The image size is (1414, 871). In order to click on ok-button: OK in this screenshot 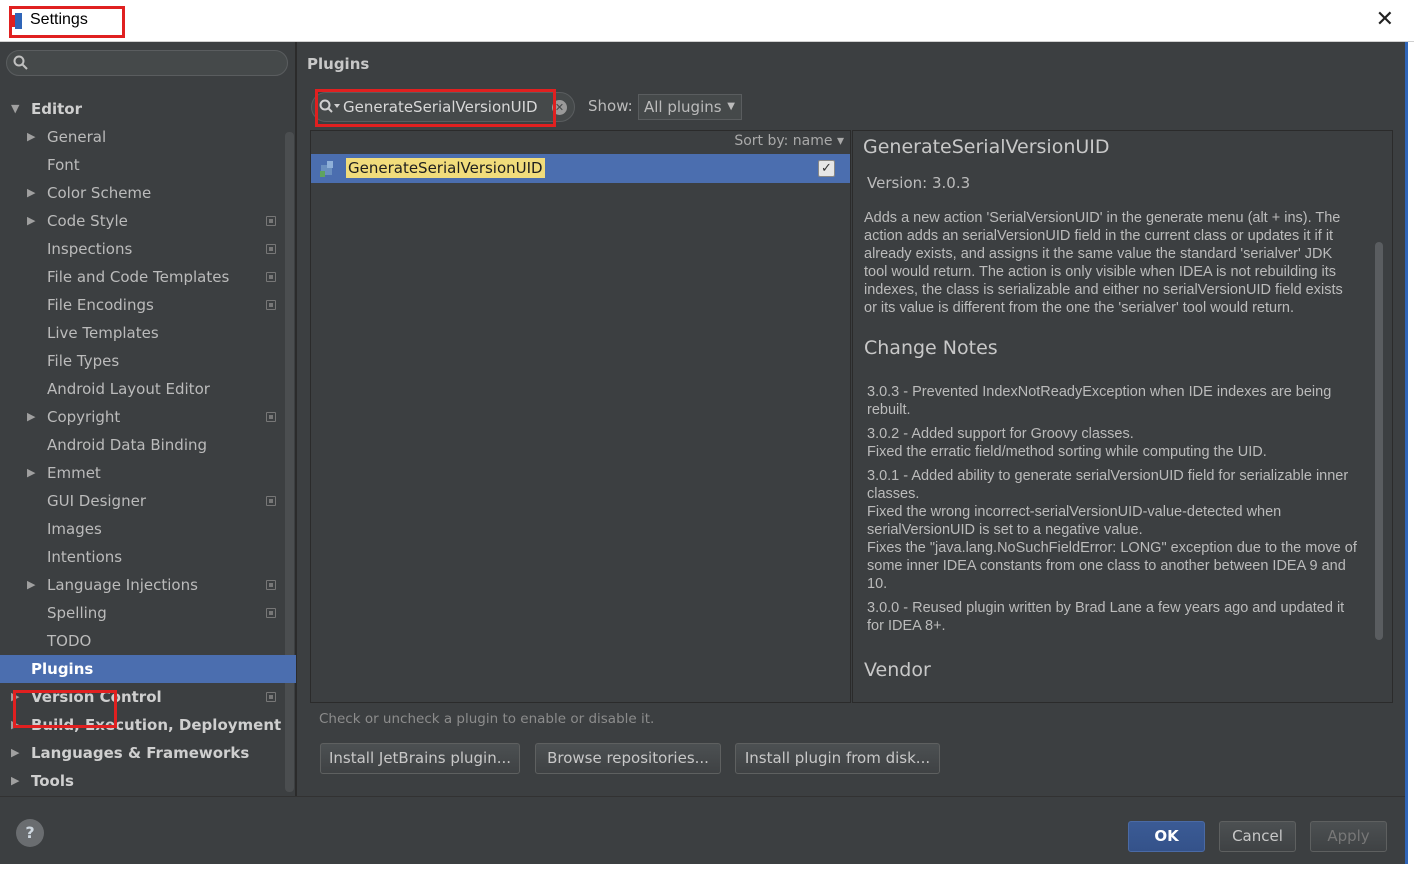, I will do `click(1166, 836)`.